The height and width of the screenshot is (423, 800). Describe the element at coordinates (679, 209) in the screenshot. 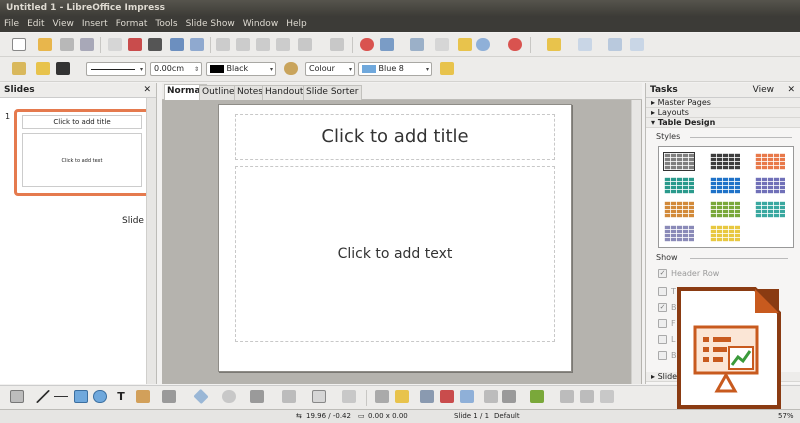

I see `table-style-amber` at that location.